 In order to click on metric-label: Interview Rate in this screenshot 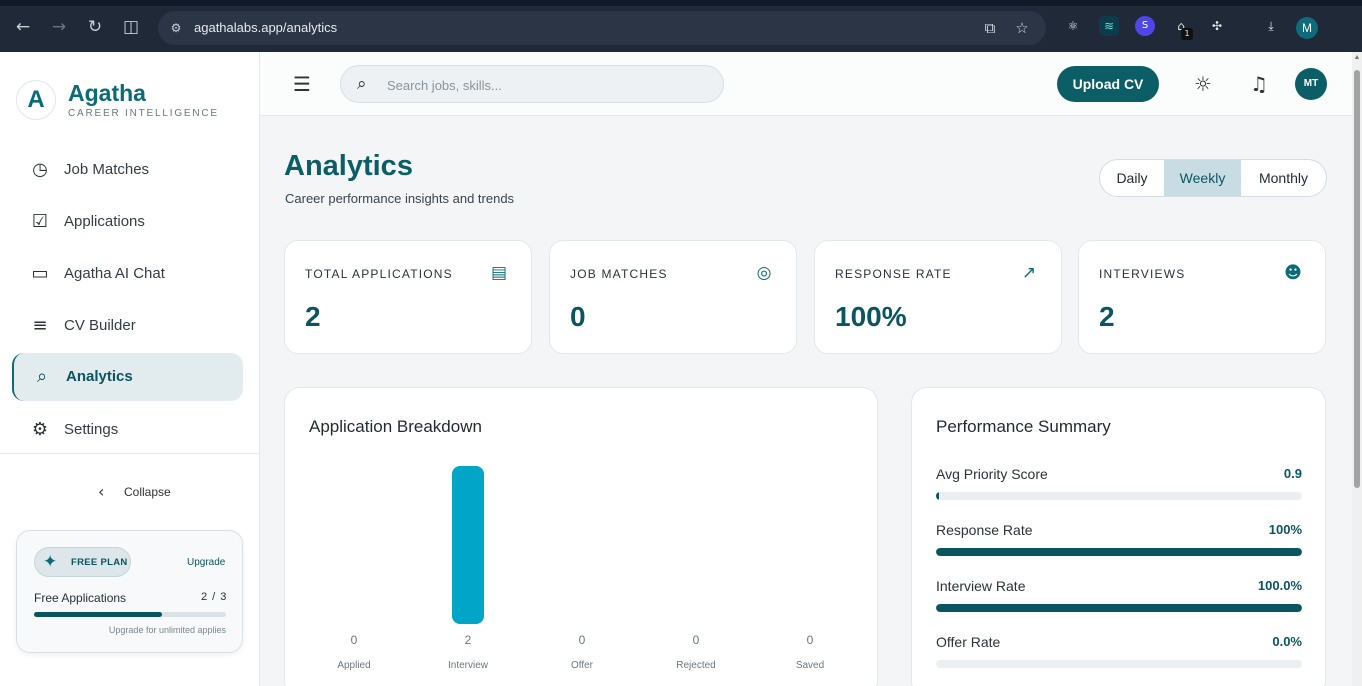, I will do `click(981, 586)`.